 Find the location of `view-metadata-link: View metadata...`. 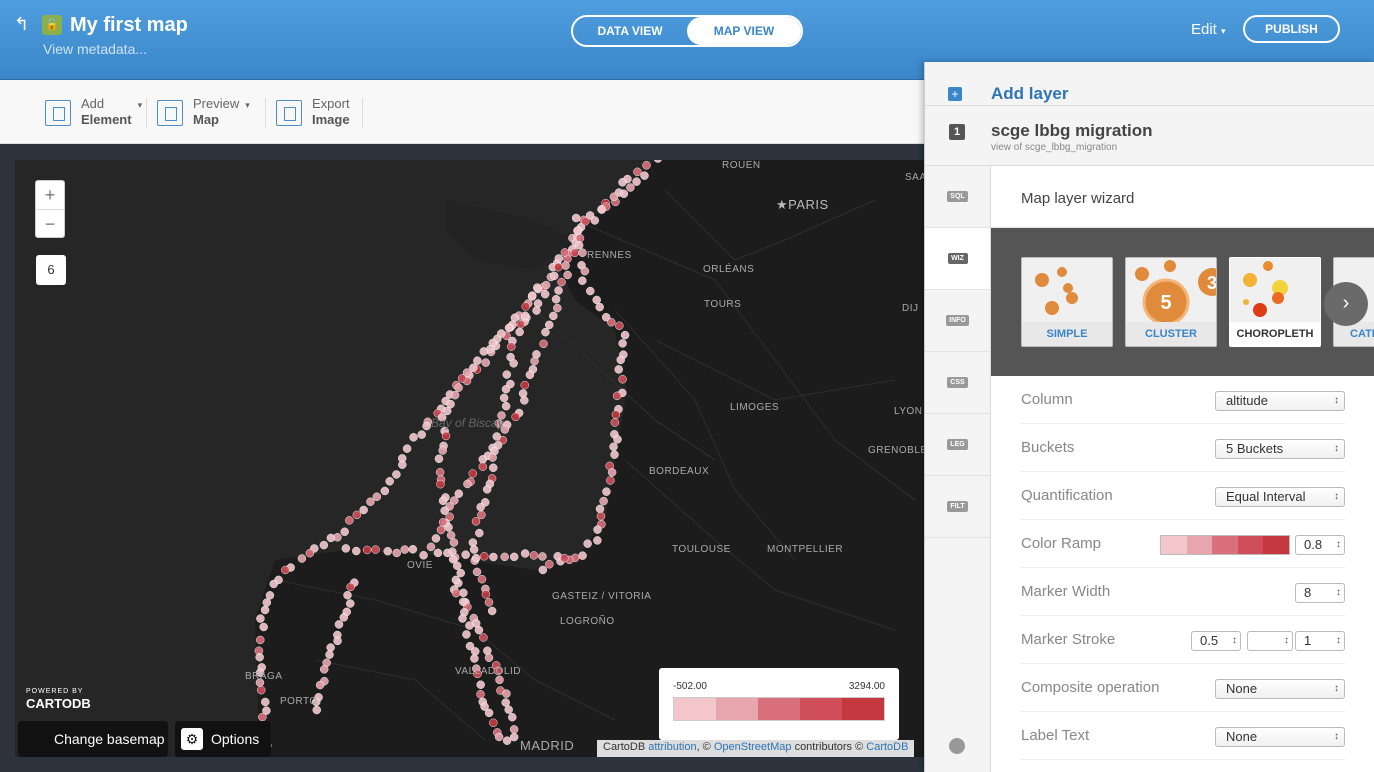

view-metadata-link: View metadata... is located at coordinates (95, 49).